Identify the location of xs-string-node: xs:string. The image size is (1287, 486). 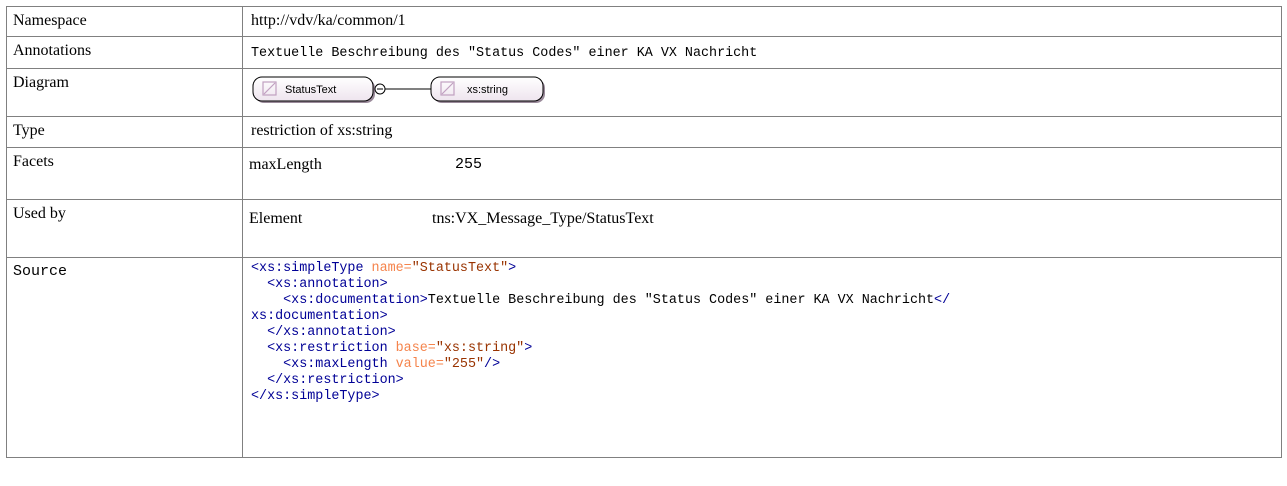
(487, 89).